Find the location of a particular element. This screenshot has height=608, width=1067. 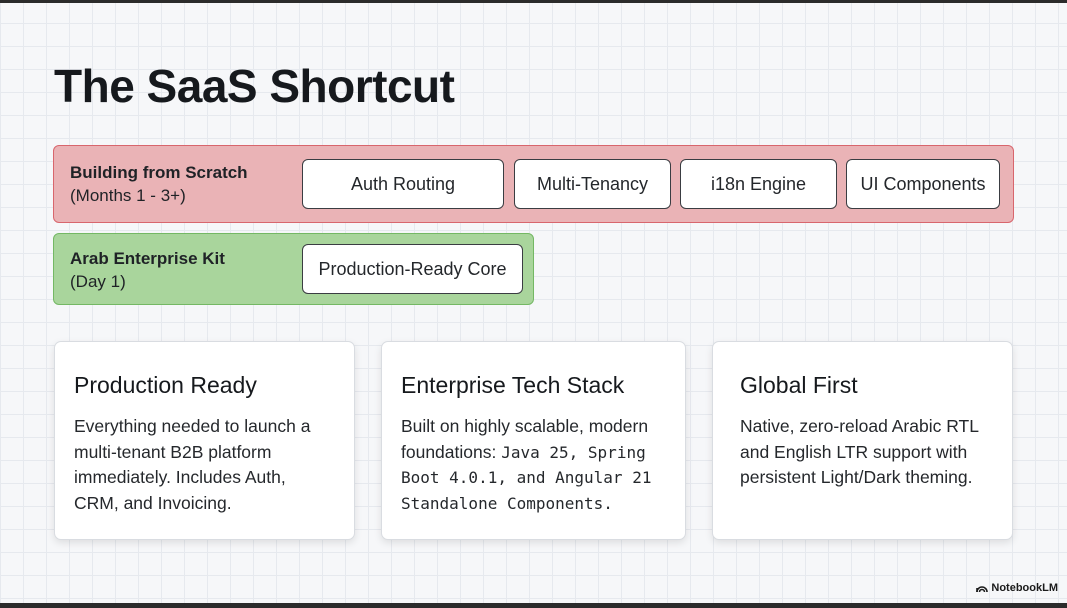

bottom-frame-bar is located at coordinates (533, 605).